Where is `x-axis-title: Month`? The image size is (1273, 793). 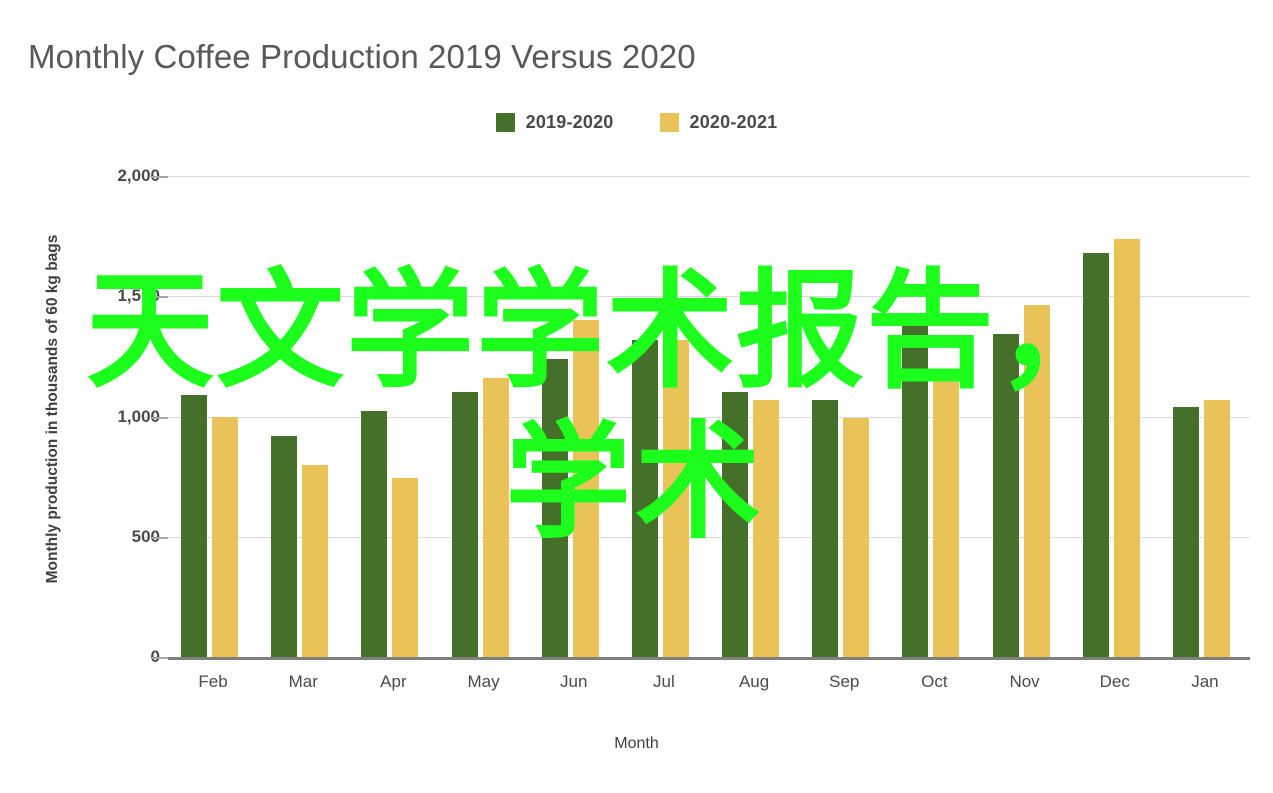 x-axis-title: Month is located at coordinates (636, 743).